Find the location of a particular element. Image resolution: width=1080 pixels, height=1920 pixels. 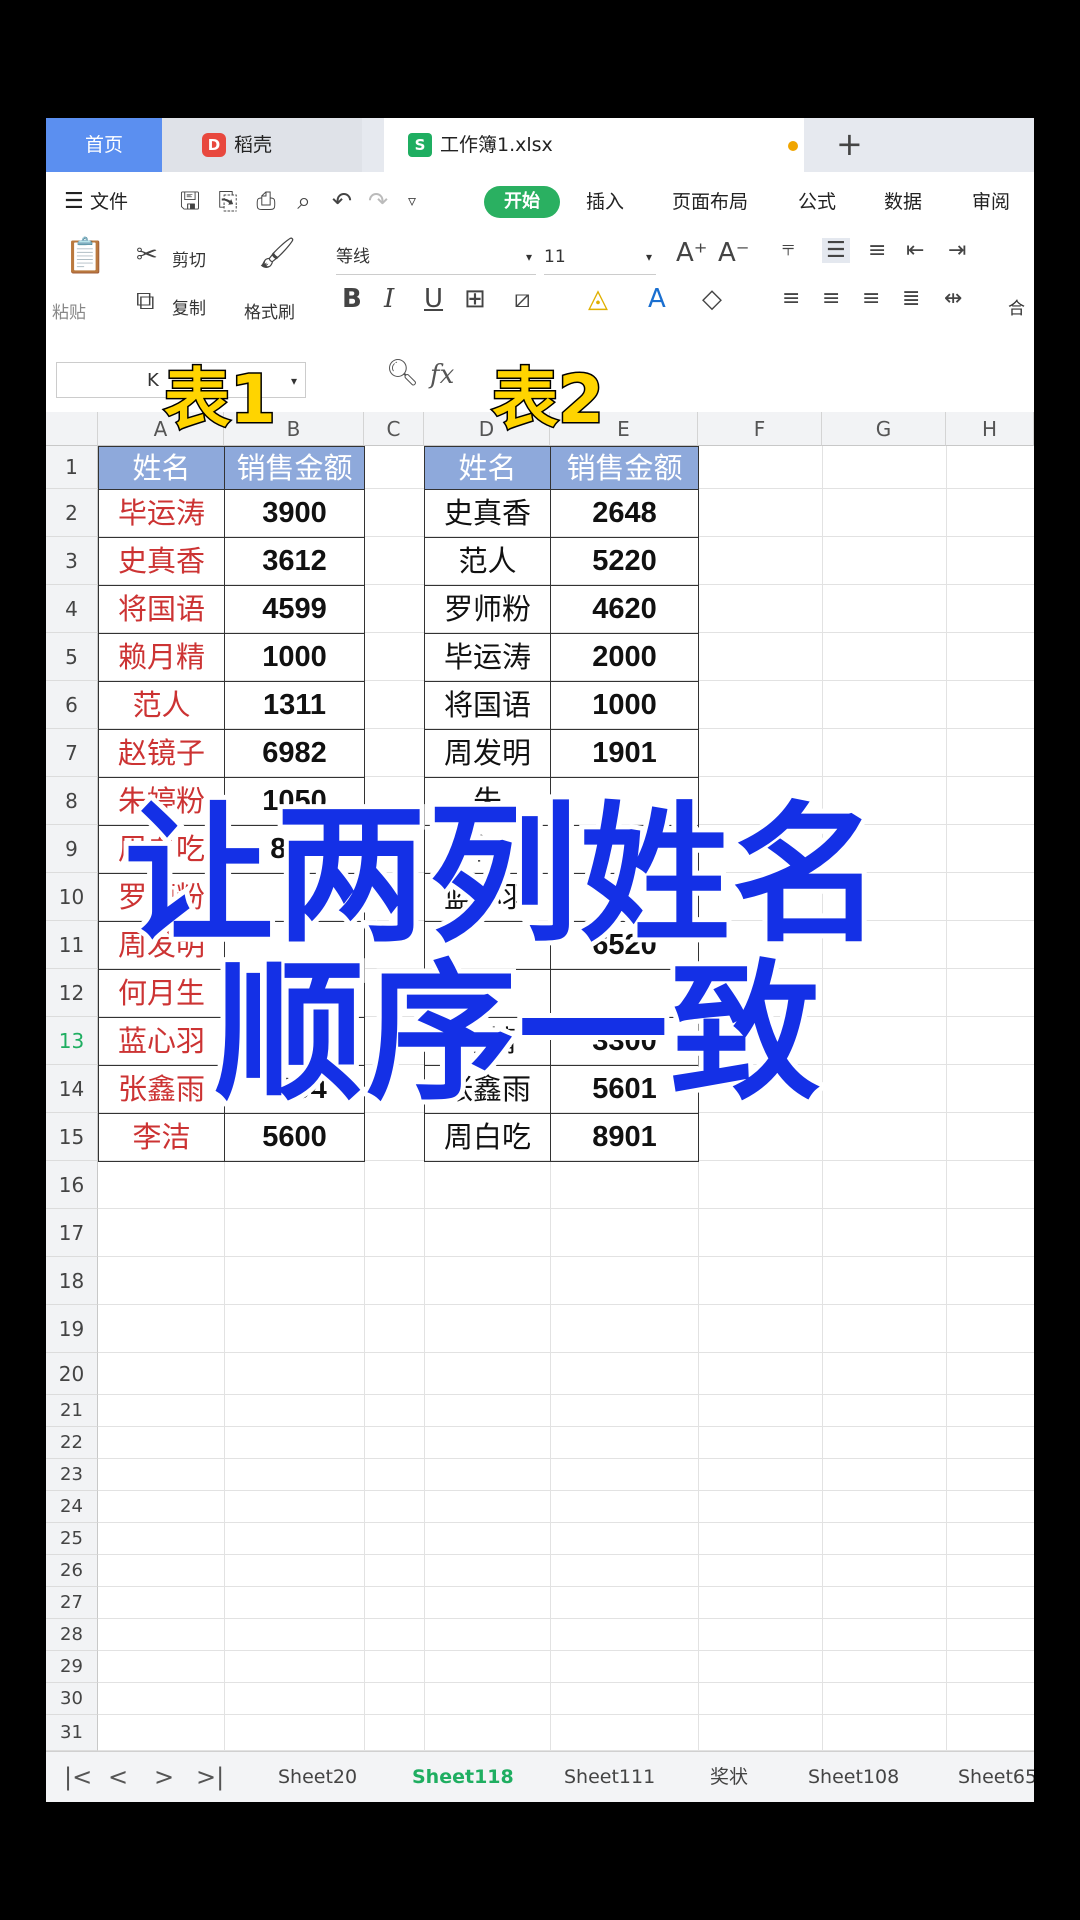

table1-amount-cell: 4599 is located at coordinates (294, 609).